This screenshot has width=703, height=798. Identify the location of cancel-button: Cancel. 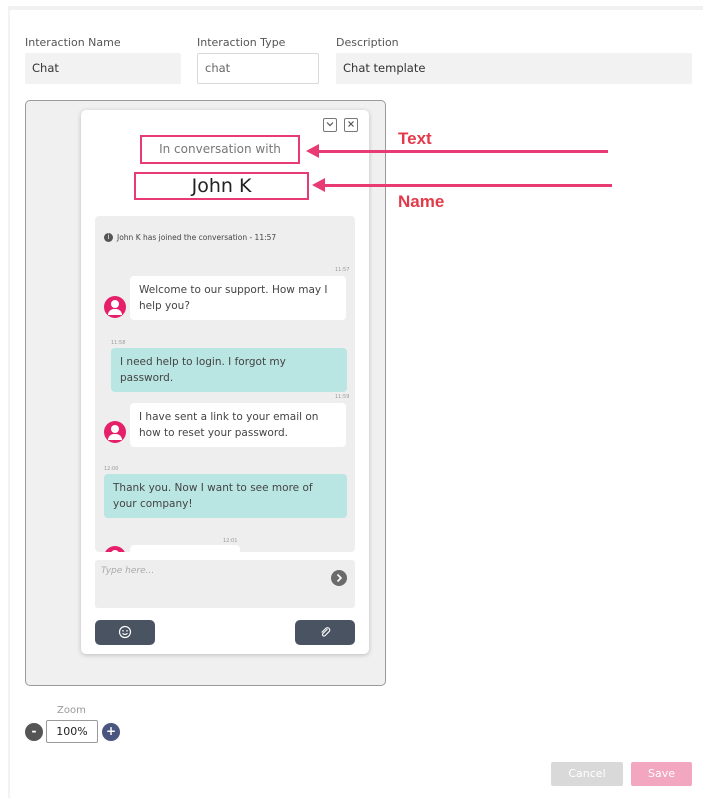
(587, 774).